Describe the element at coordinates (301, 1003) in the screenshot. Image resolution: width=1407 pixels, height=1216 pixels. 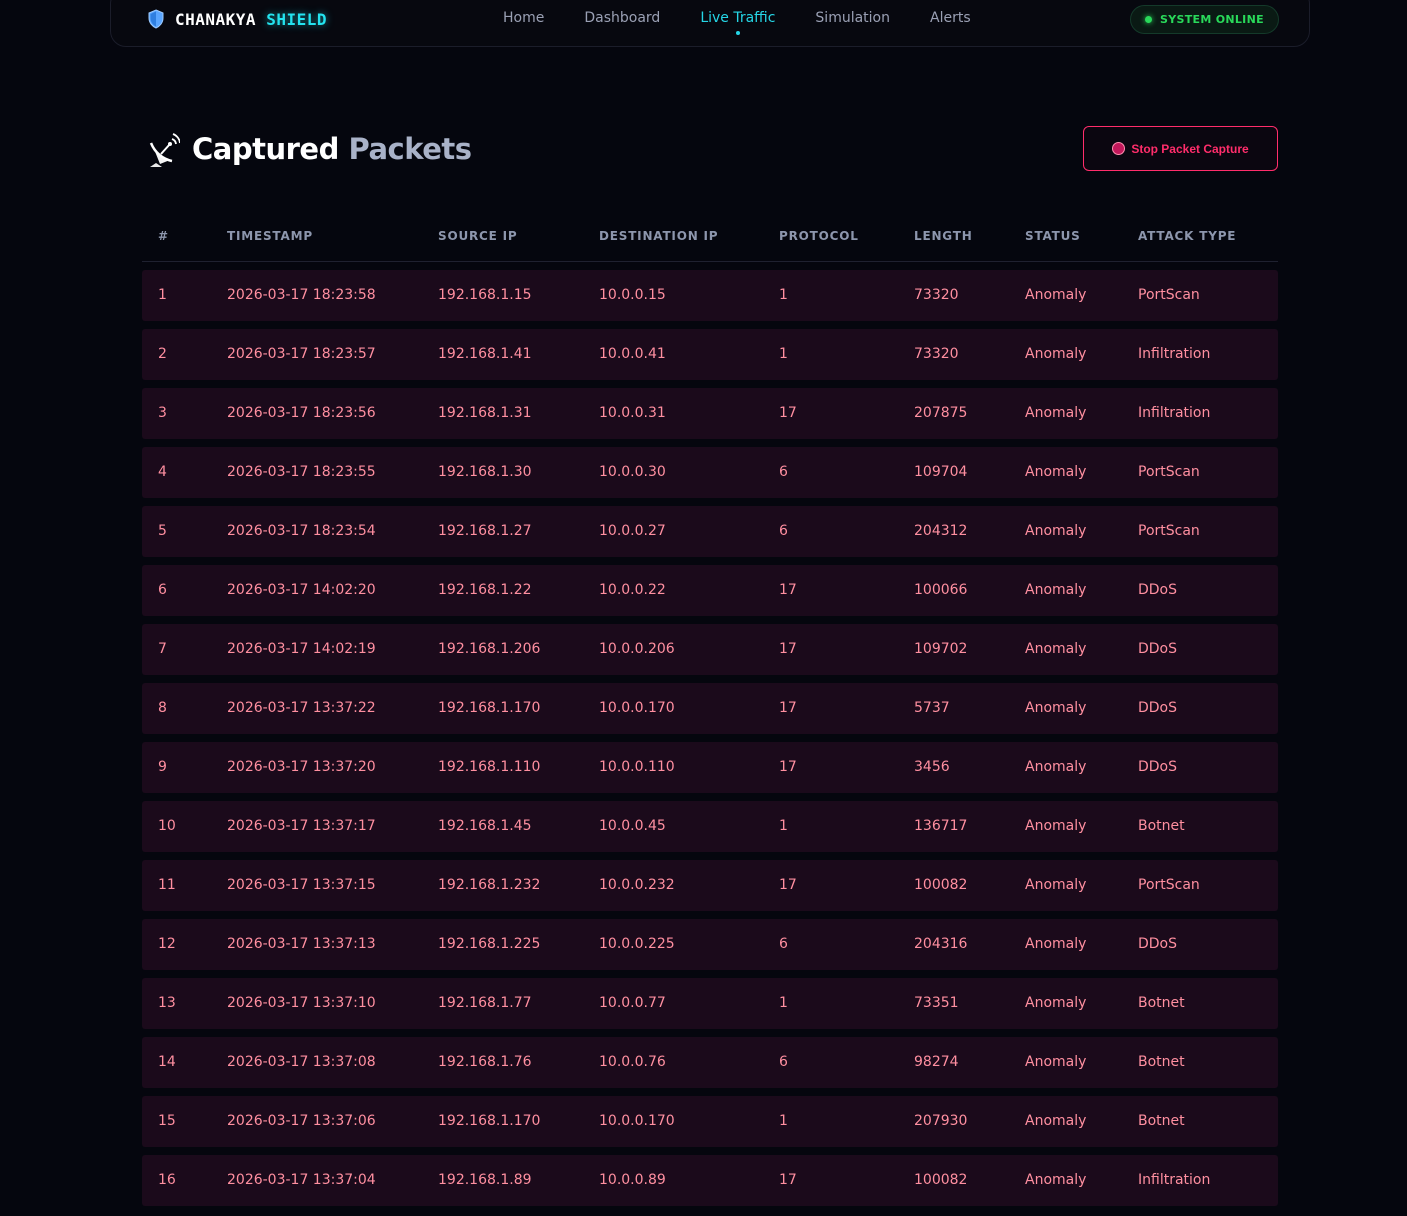
I see `cell-timestamp: 2026-03-17 13:37:10` at that location.